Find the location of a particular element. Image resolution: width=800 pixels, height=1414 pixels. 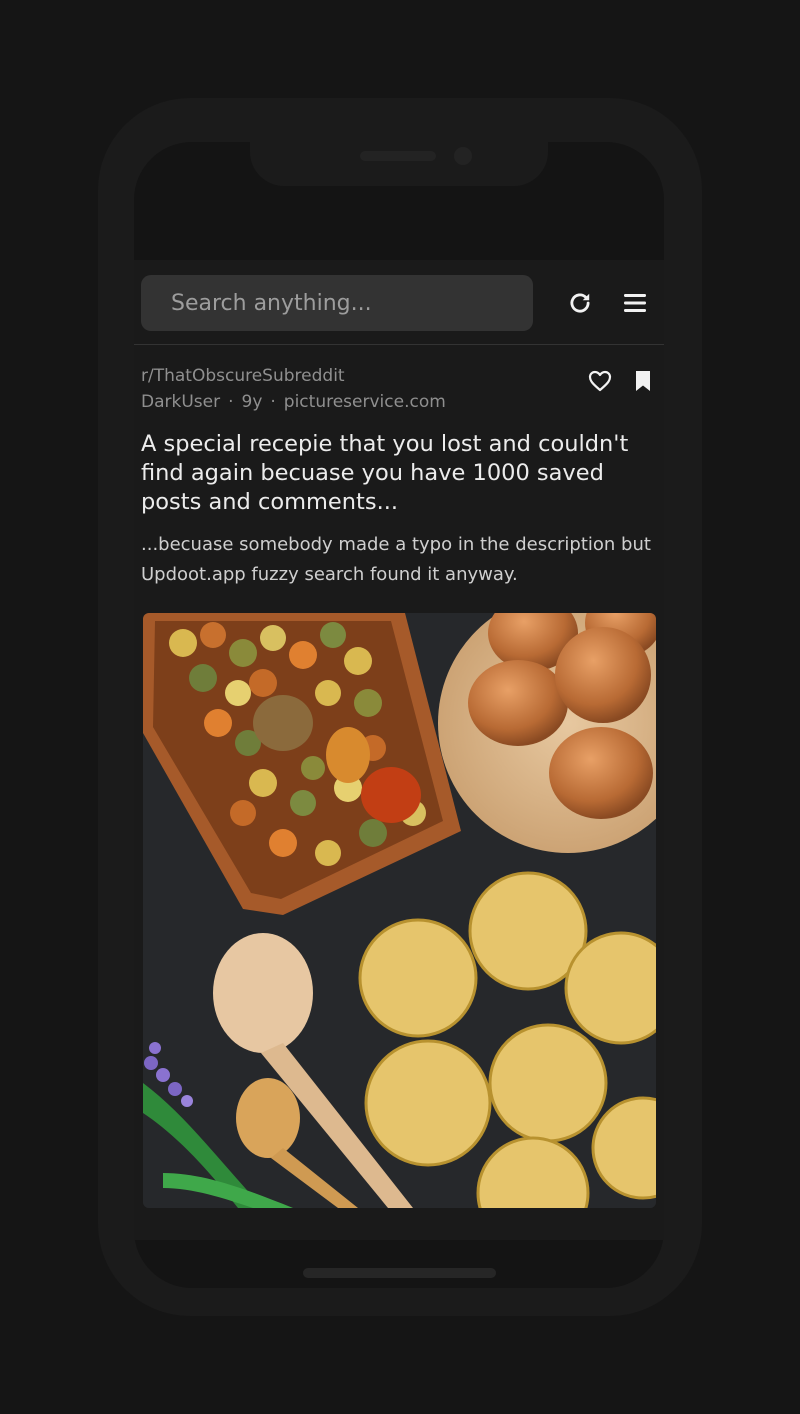

search-box is located at coordinates (337, 303).